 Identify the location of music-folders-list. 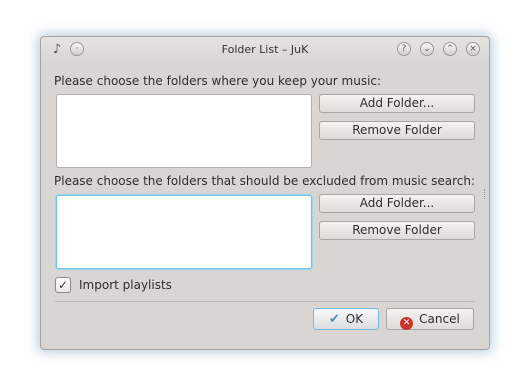
(184, 131).